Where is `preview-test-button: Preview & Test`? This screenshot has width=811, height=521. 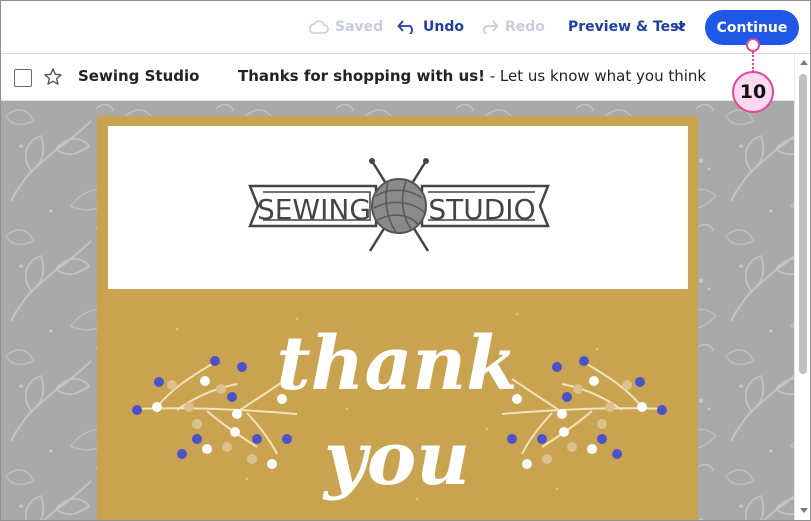 preview-test-button: Preview & Test is located at coordinates (626, 27).